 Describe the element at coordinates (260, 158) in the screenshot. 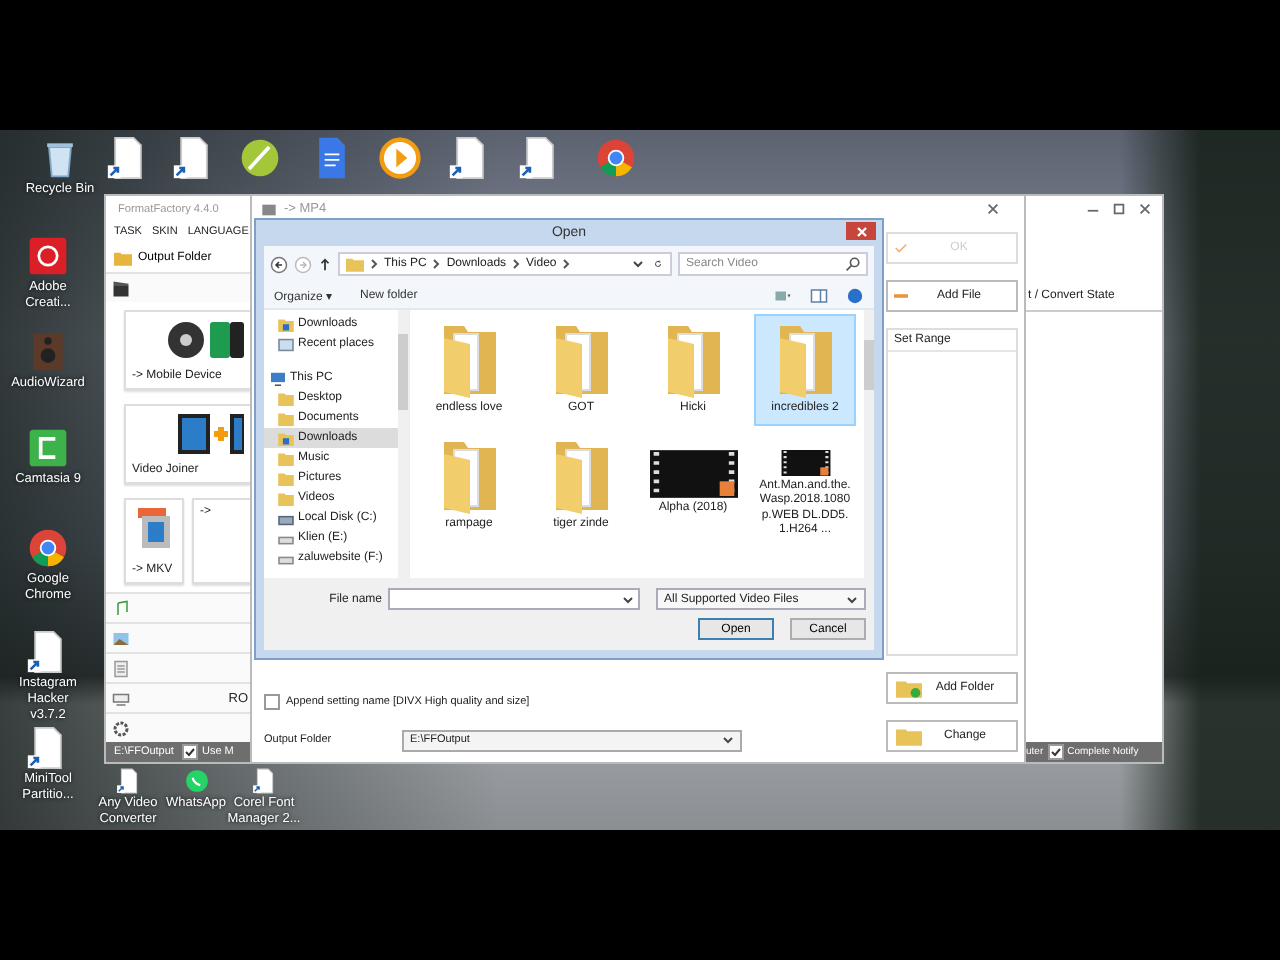

I see `pen-app-icon` at that location.